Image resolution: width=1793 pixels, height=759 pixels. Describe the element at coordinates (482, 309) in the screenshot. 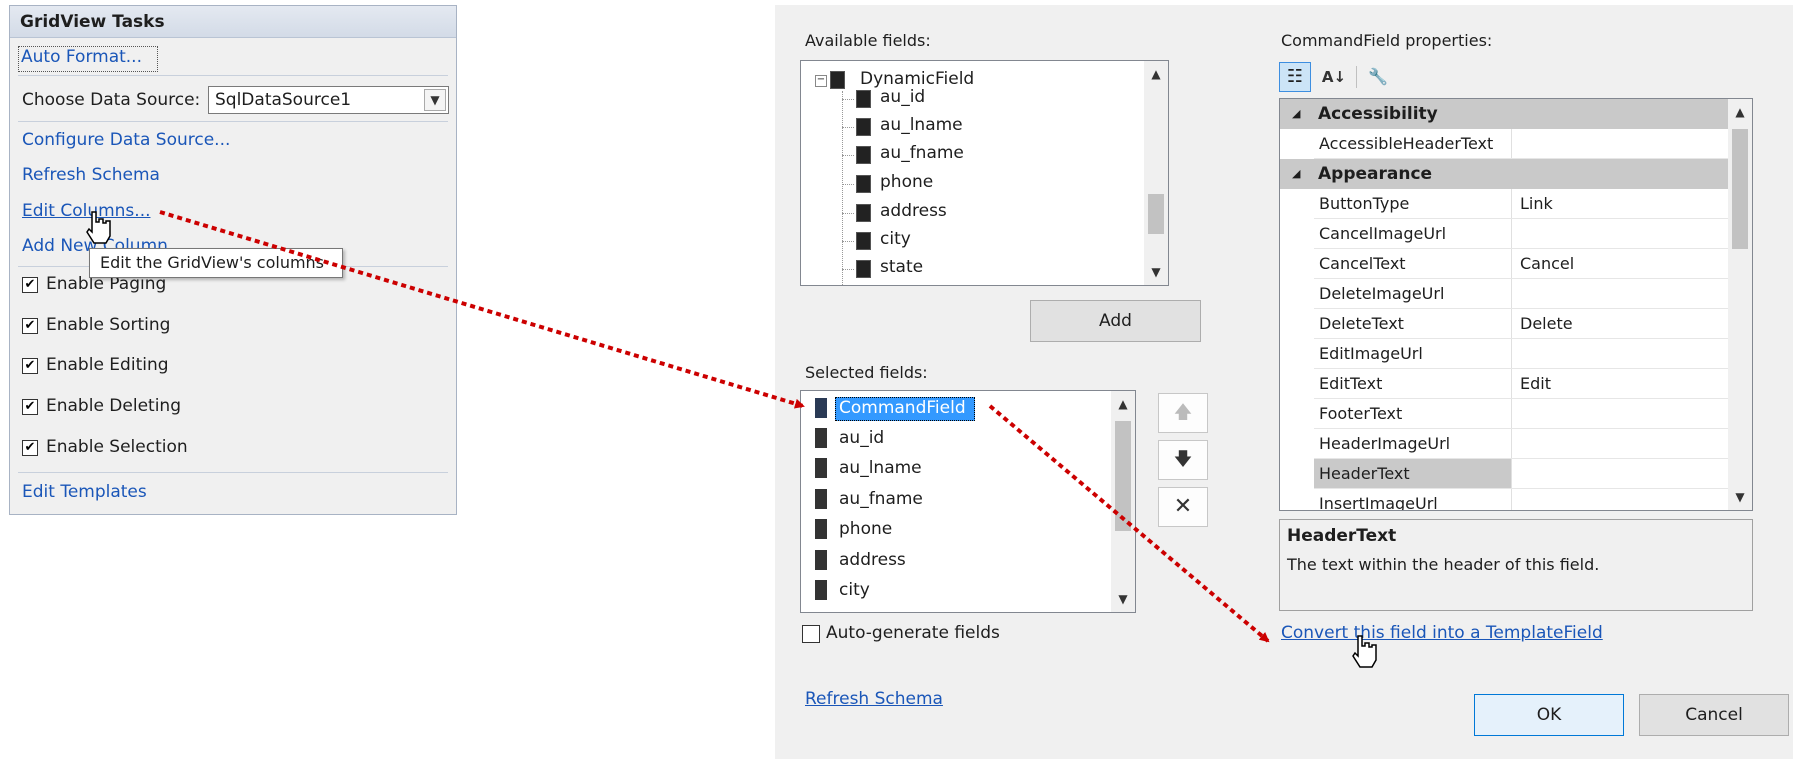

I see `arrow-to-selected-fields` at that location.